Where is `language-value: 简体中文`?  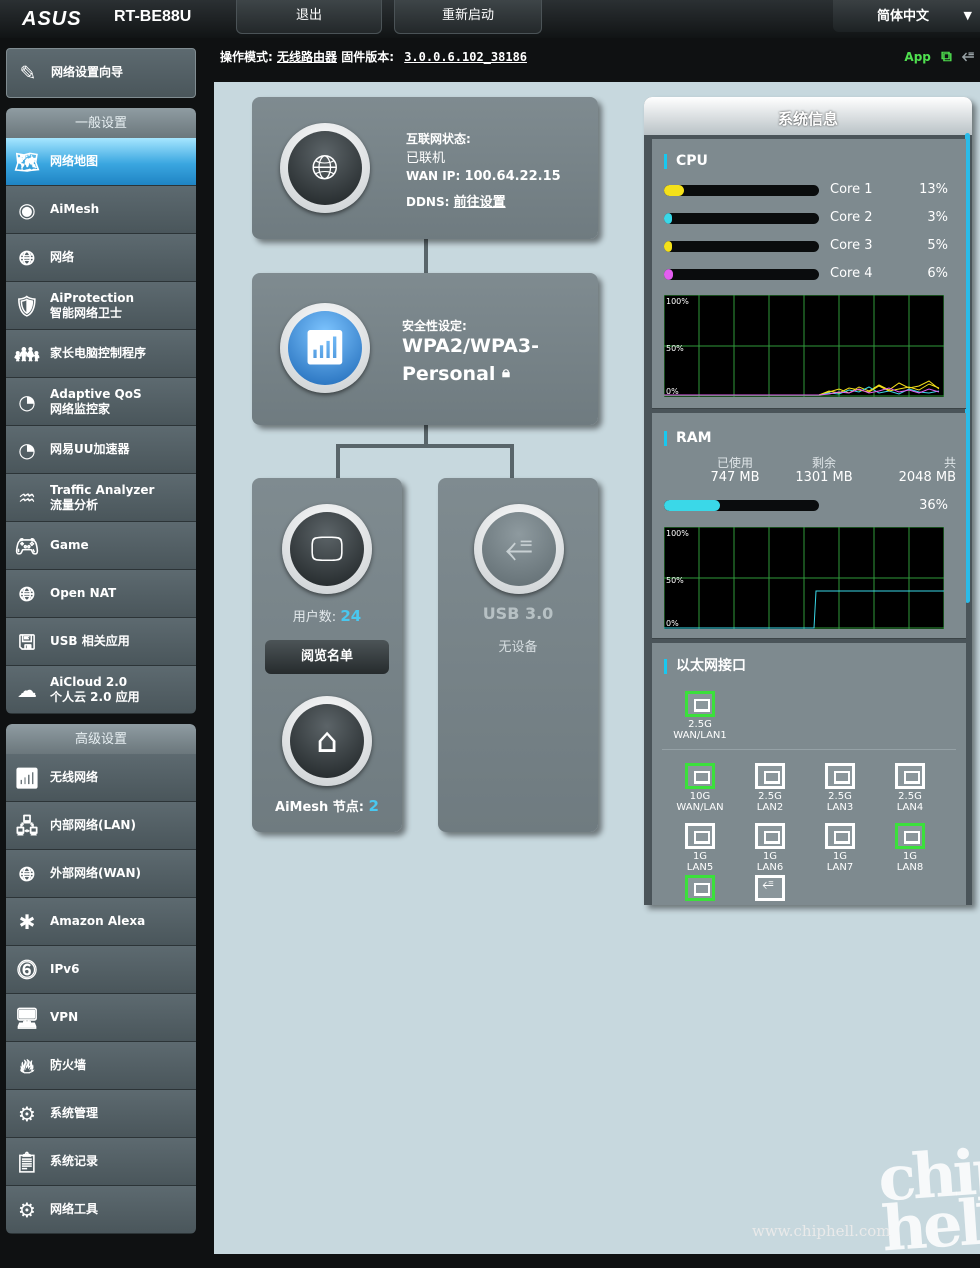
language-value: 简体中文 is located at coordinates (903, 16).